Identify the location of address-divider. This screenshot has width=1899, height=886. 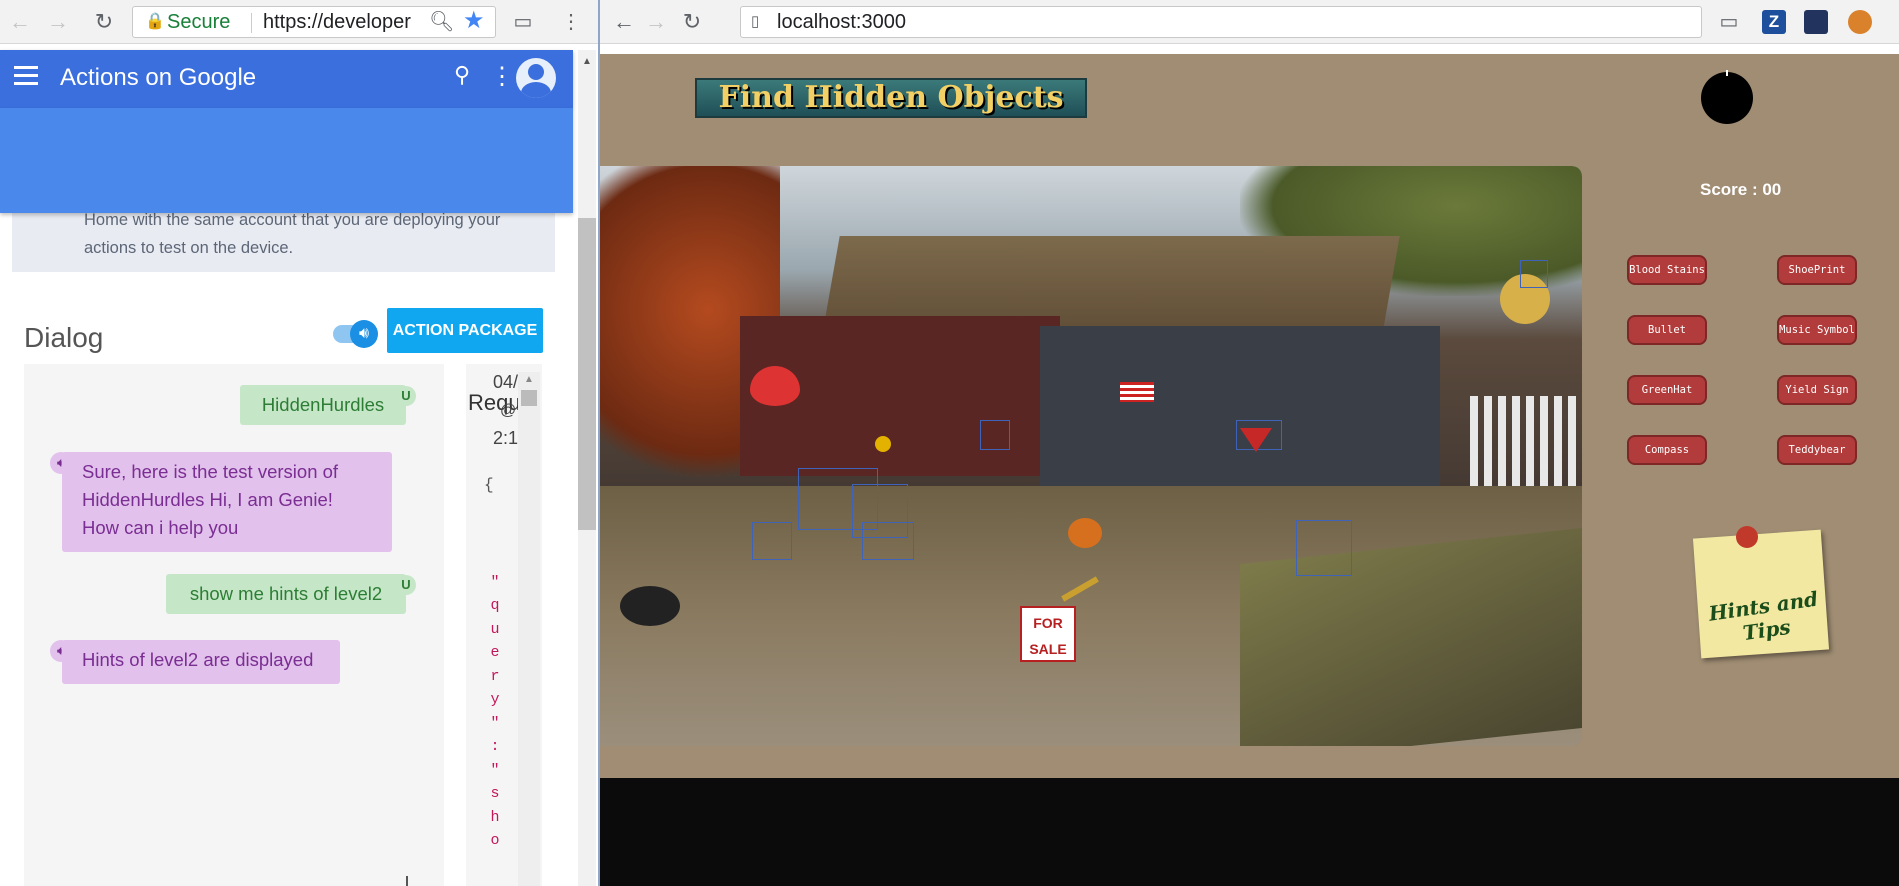
(251, 23).